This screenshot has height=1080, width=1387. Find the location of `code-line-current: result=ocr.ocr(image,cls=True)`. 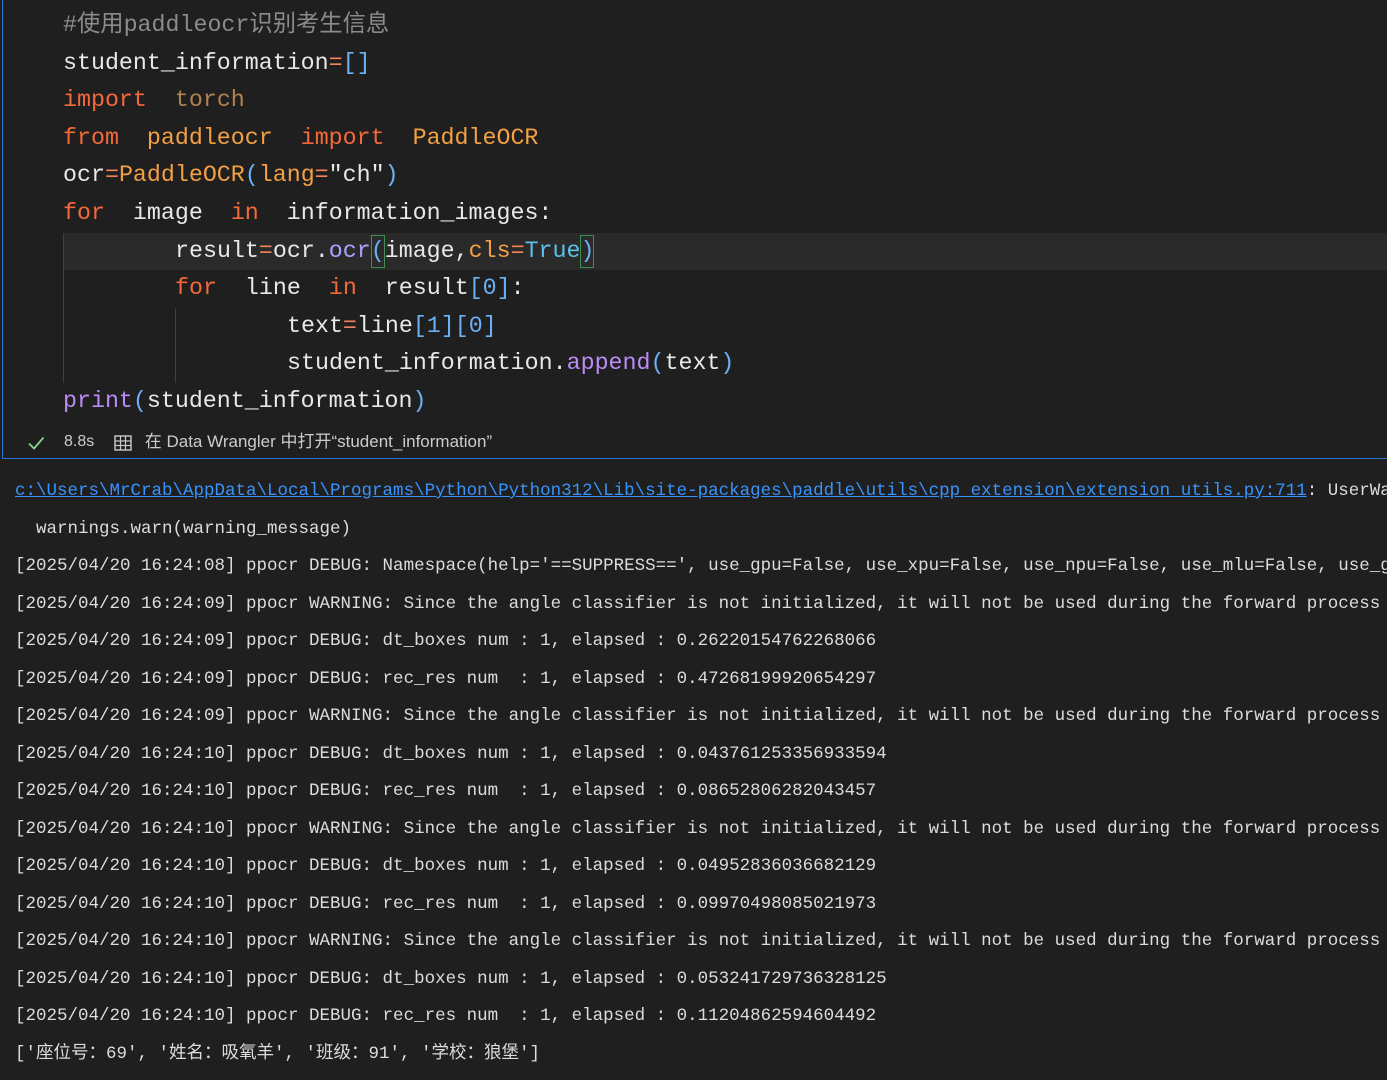

code-line-current: result=ocr.ocr(image,cls=True) is located at coordinates (725, 251).